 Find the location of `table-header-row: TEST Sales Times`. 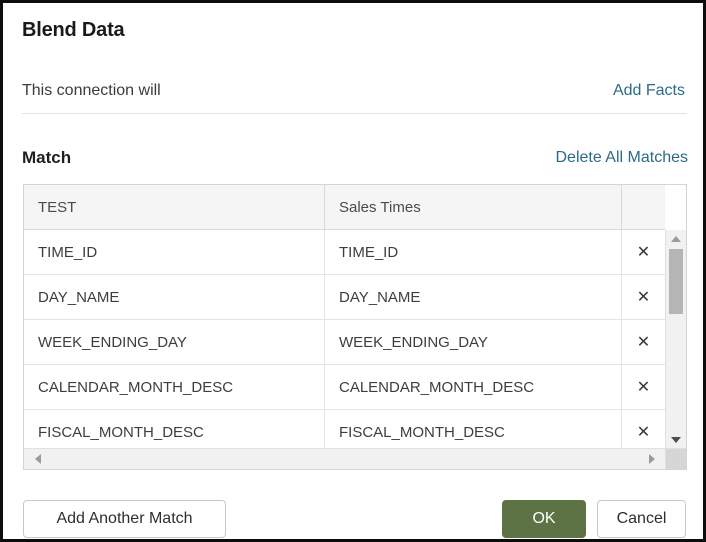

table-header-row: TEST Sales Times is located at coordinates (344, 207).